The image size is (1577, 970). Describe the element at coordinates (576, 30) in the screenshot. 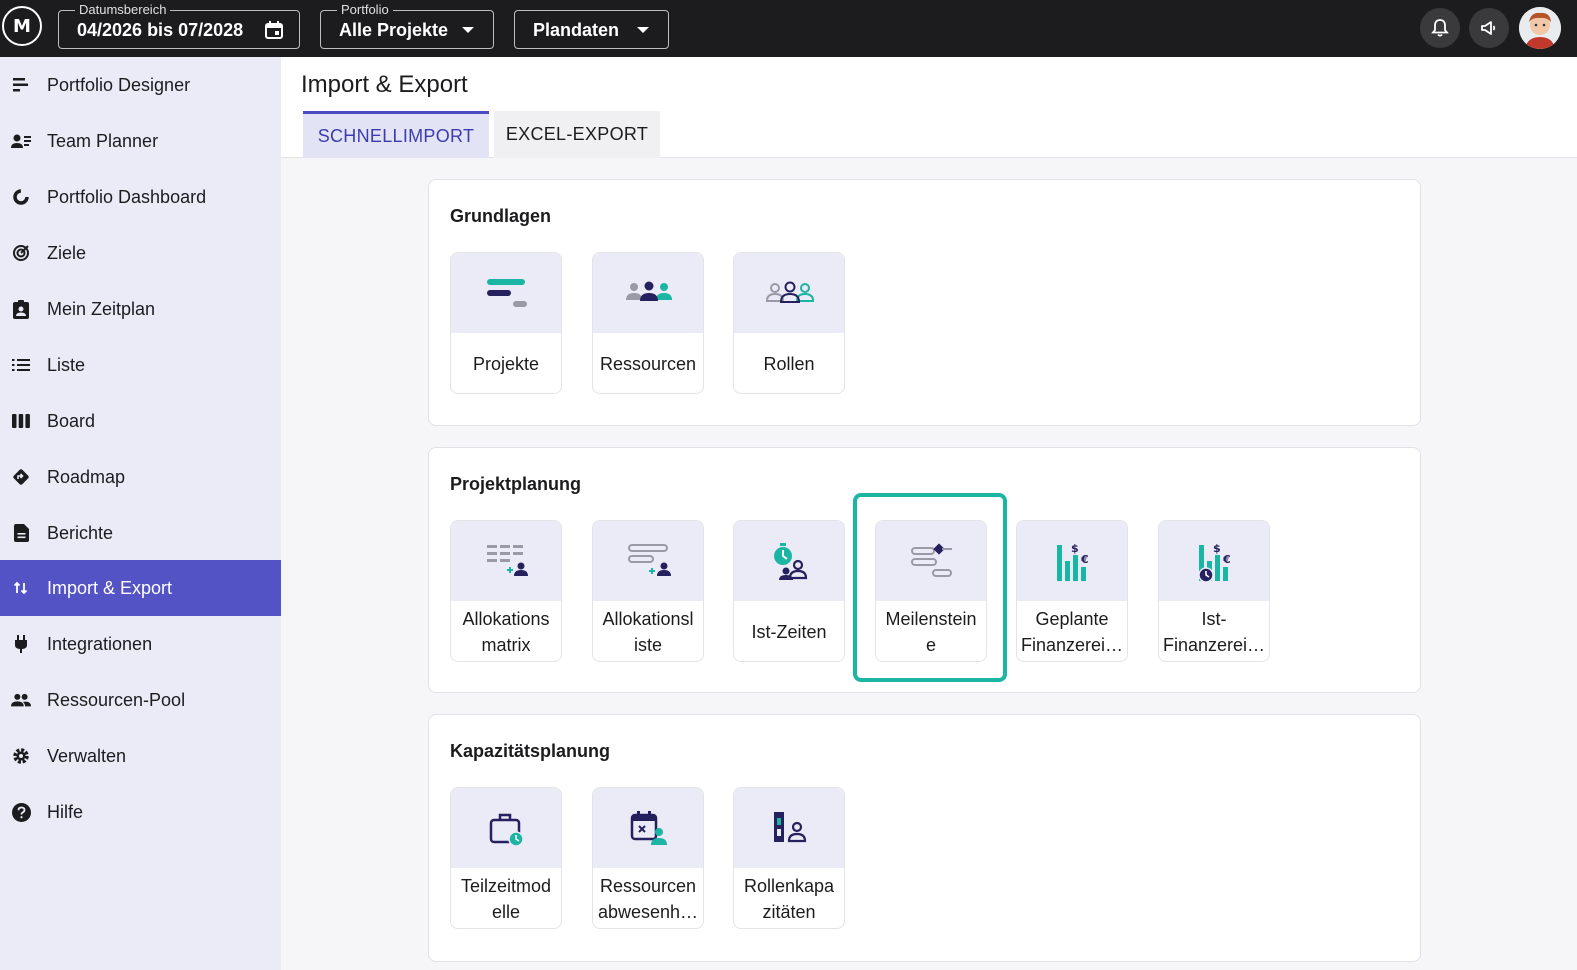

I see `data-mode-value: Plandaten` at that location.